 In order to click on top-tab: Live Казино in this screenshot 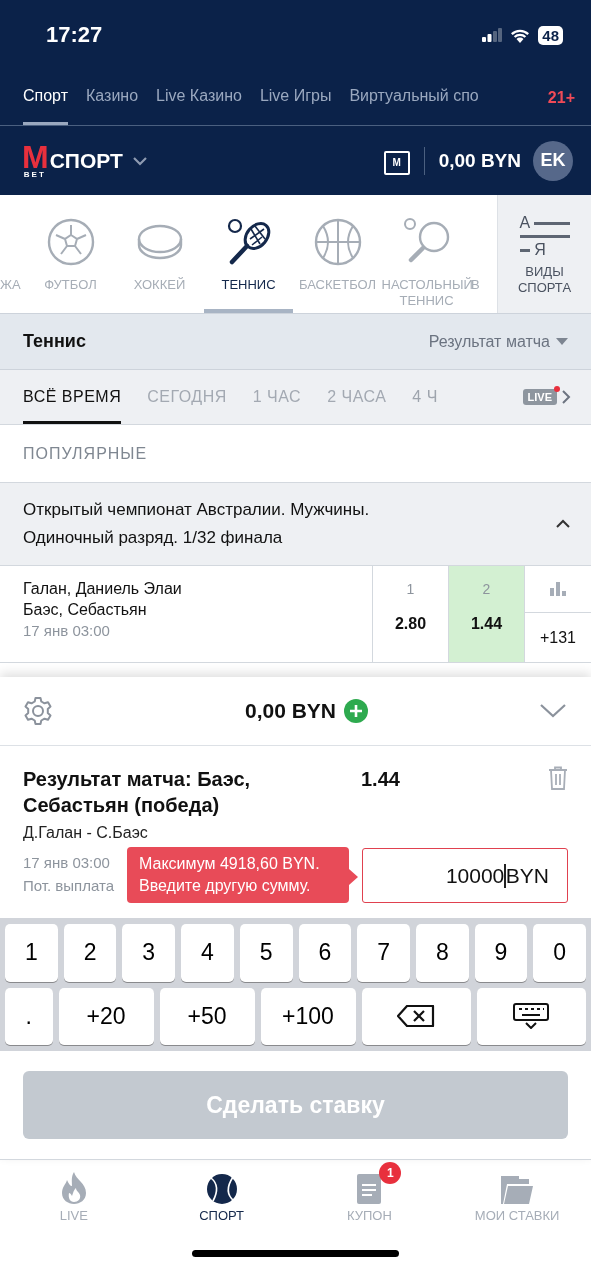, I will do `click(199, 97)`.